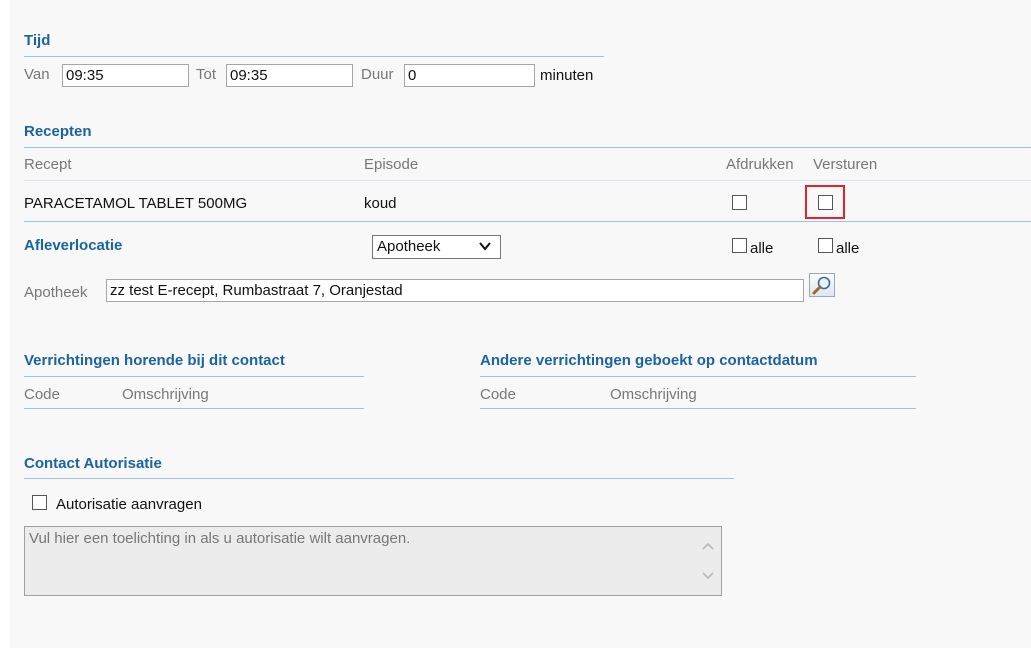  I want to click on andere-header-rule, so click(698, 408).